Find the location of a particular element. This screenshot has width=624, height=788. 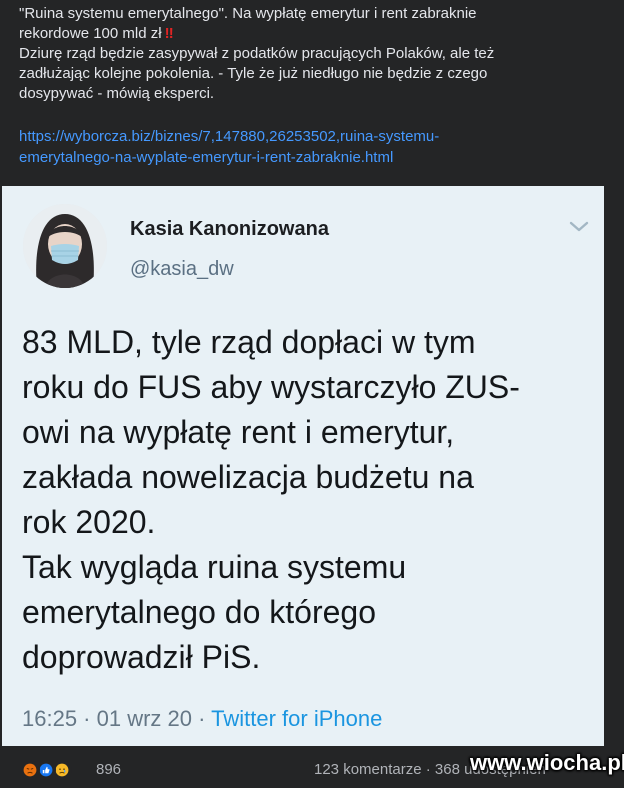

post-text-line: rekordowe 100 mld zł ‼ is located at coordinates (314, 34).